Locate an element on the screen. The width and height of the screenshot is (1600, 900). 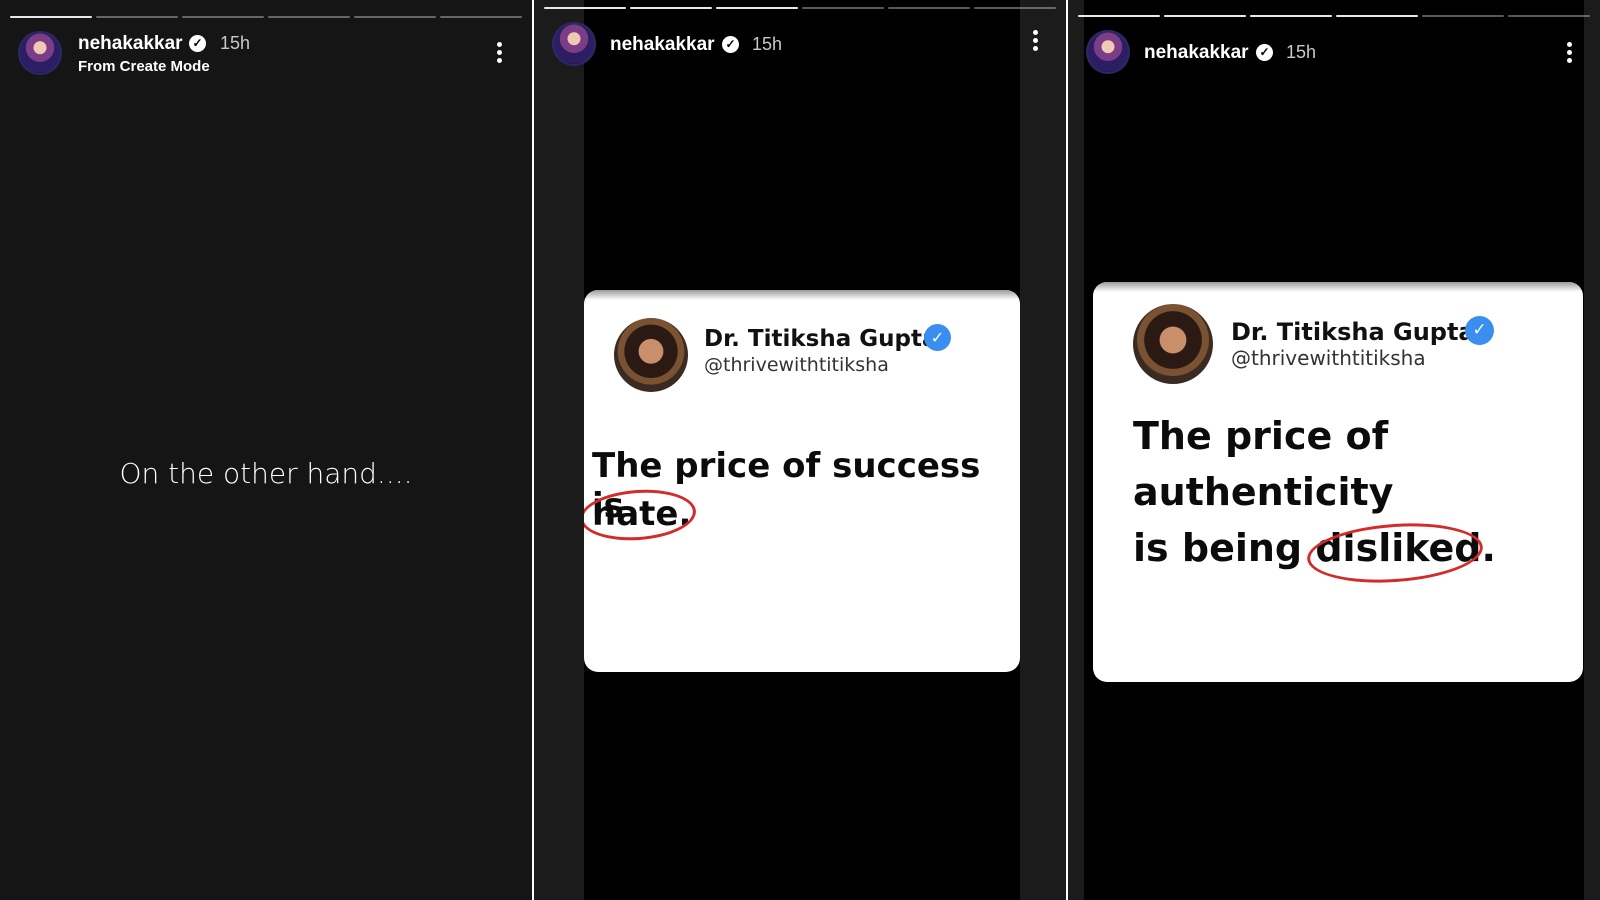
quote-line: is being disliked. is located at coordinates (1314, 553).